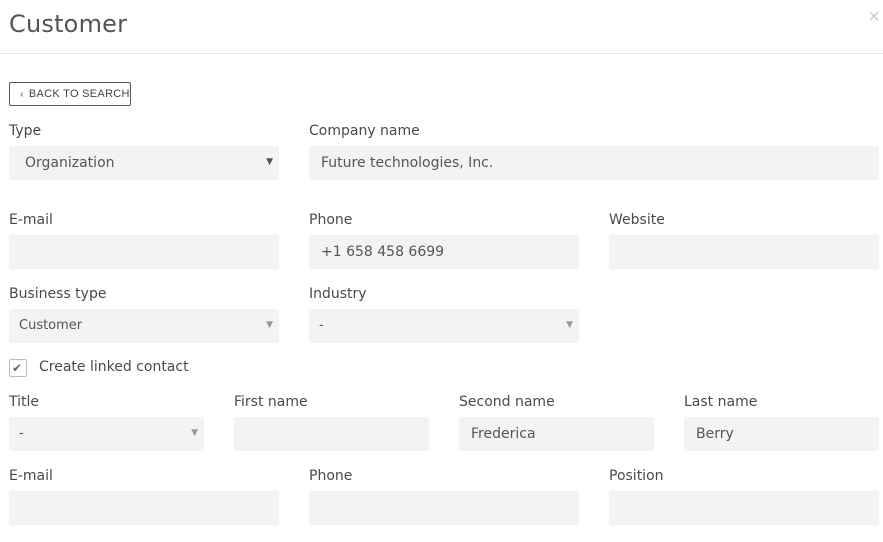  Describe the element at coordinates (271, 402) in the screenshot. I see `first-name-label: First name` at that location.